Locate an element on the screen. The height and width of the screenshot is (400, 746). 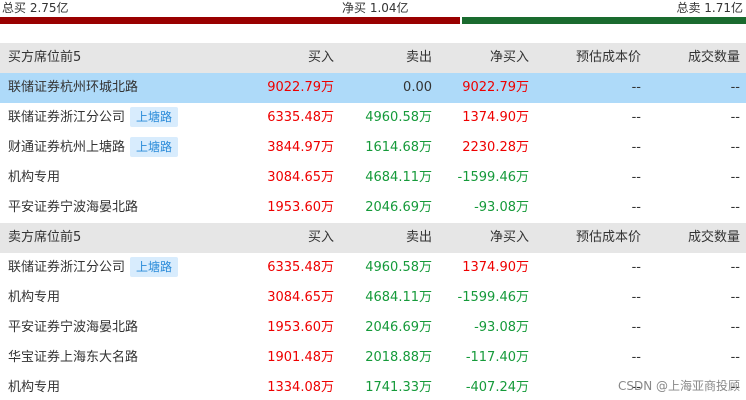
sell-value-cell: 0.00 is located at coordinates (417, 87).